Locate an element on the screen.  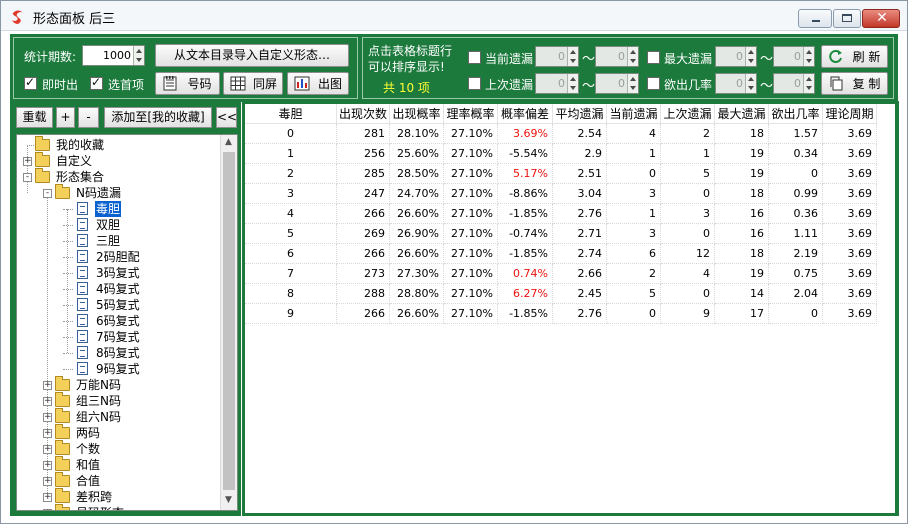
tree-item: 5码复式 is located at coordinates (117, 305).